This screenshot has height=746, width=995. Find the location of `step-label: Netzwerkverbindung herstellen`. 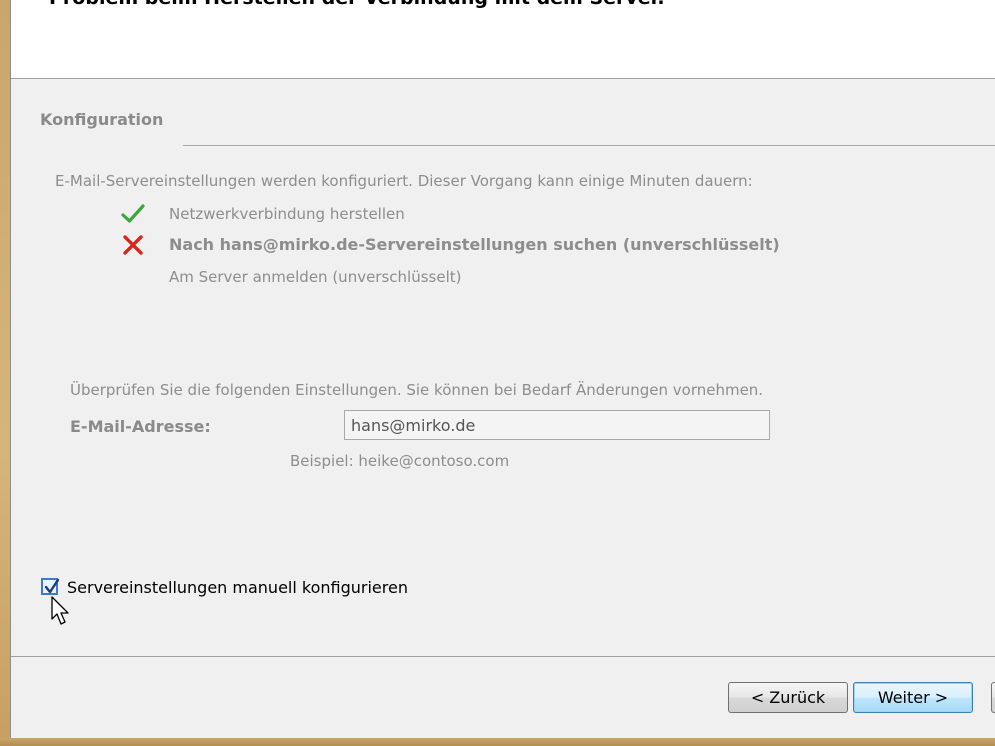

step-label: Netzwerkverbindung herstellen is located at coordinates (287, 214).